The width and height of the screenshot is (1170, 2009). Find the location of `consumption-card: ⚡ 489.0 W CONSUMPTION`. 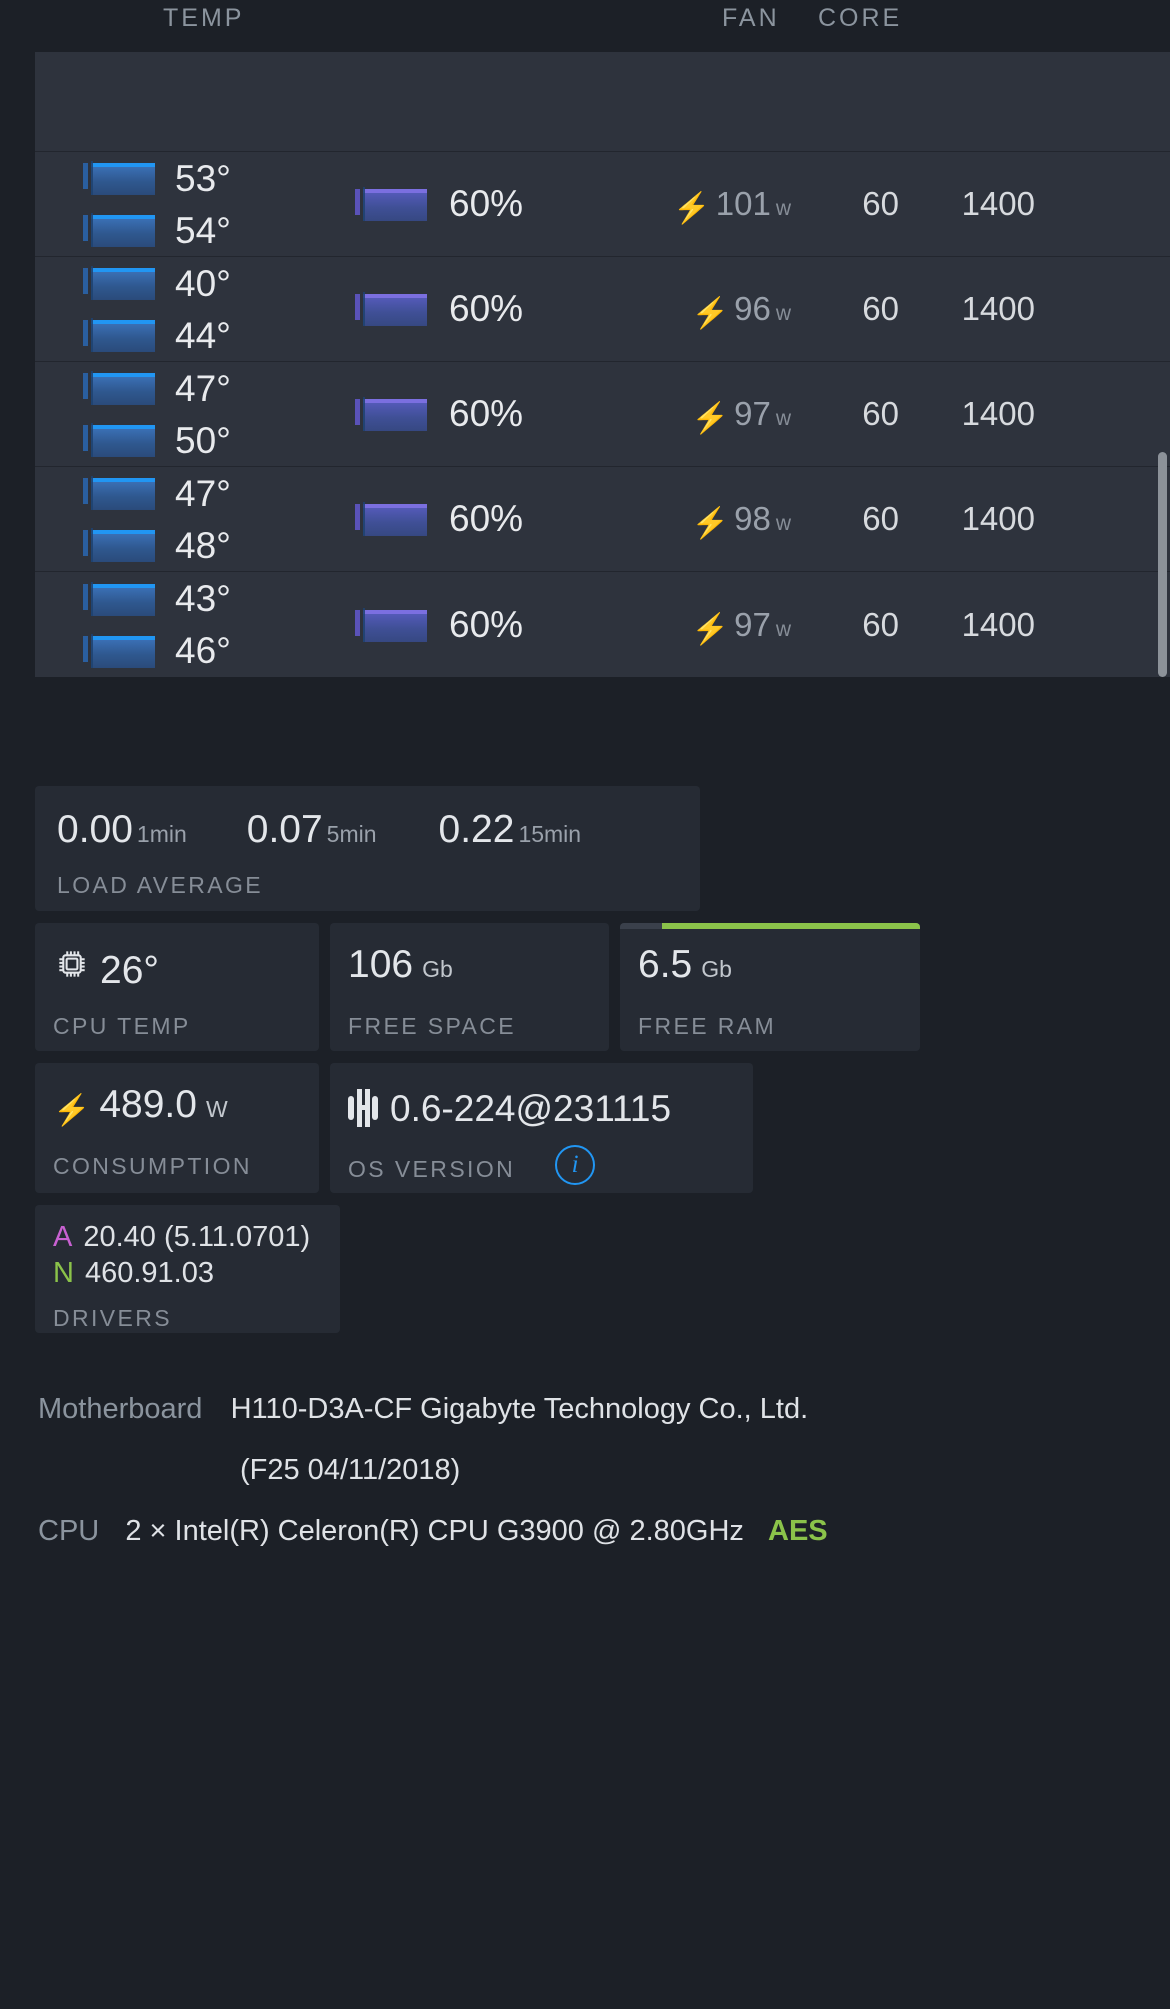

consumption-card: ⚡ 489.0 W CONSUMPTION is located at coordinates (177, 1128).